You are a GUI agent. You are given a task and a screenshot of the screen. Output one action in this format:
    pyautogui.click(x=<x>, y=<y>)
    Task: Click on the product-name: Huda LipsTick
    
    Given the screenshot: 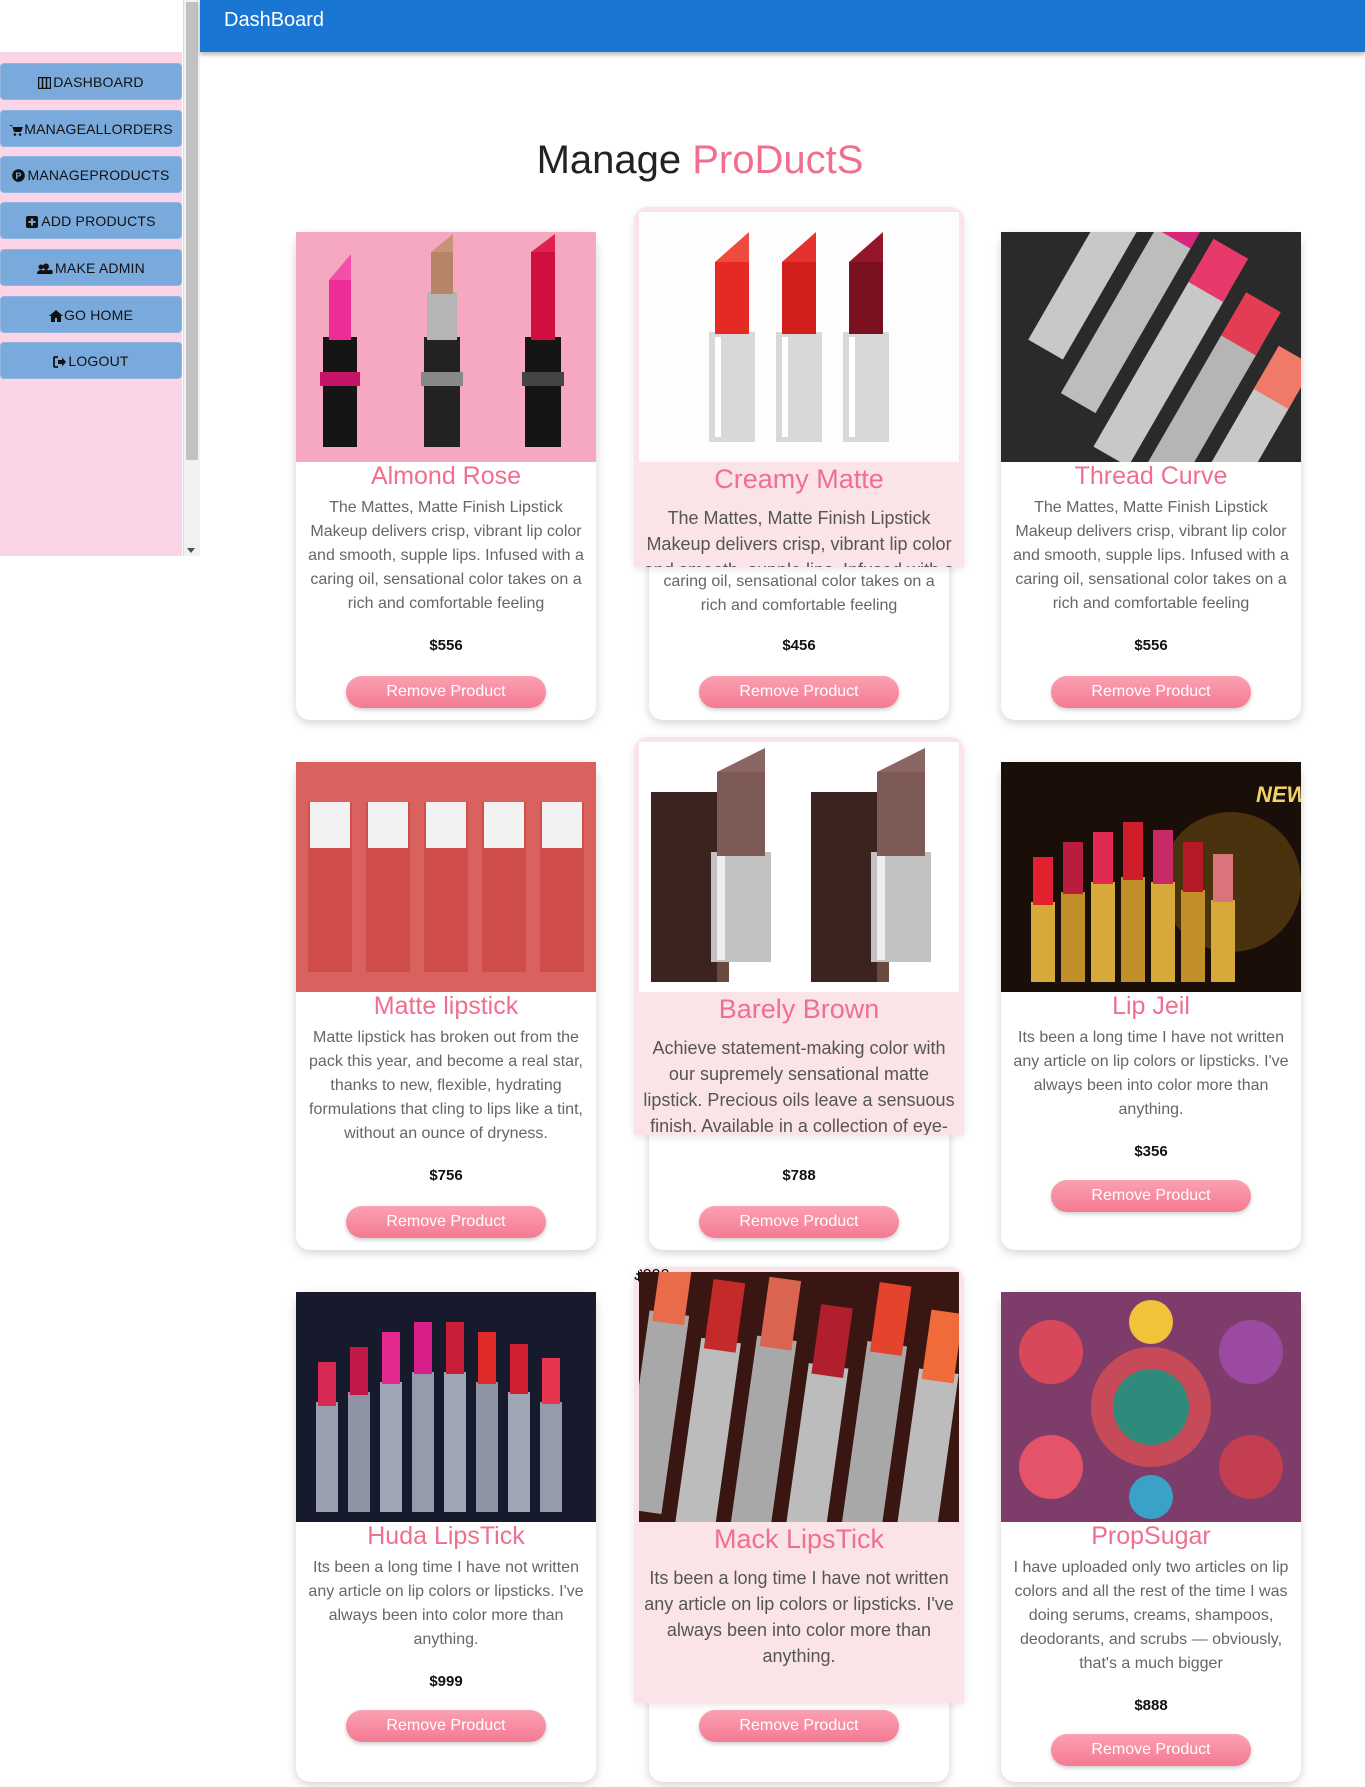 What is the action you would take?
    pyautogui.click(x=446, y=1536)
    